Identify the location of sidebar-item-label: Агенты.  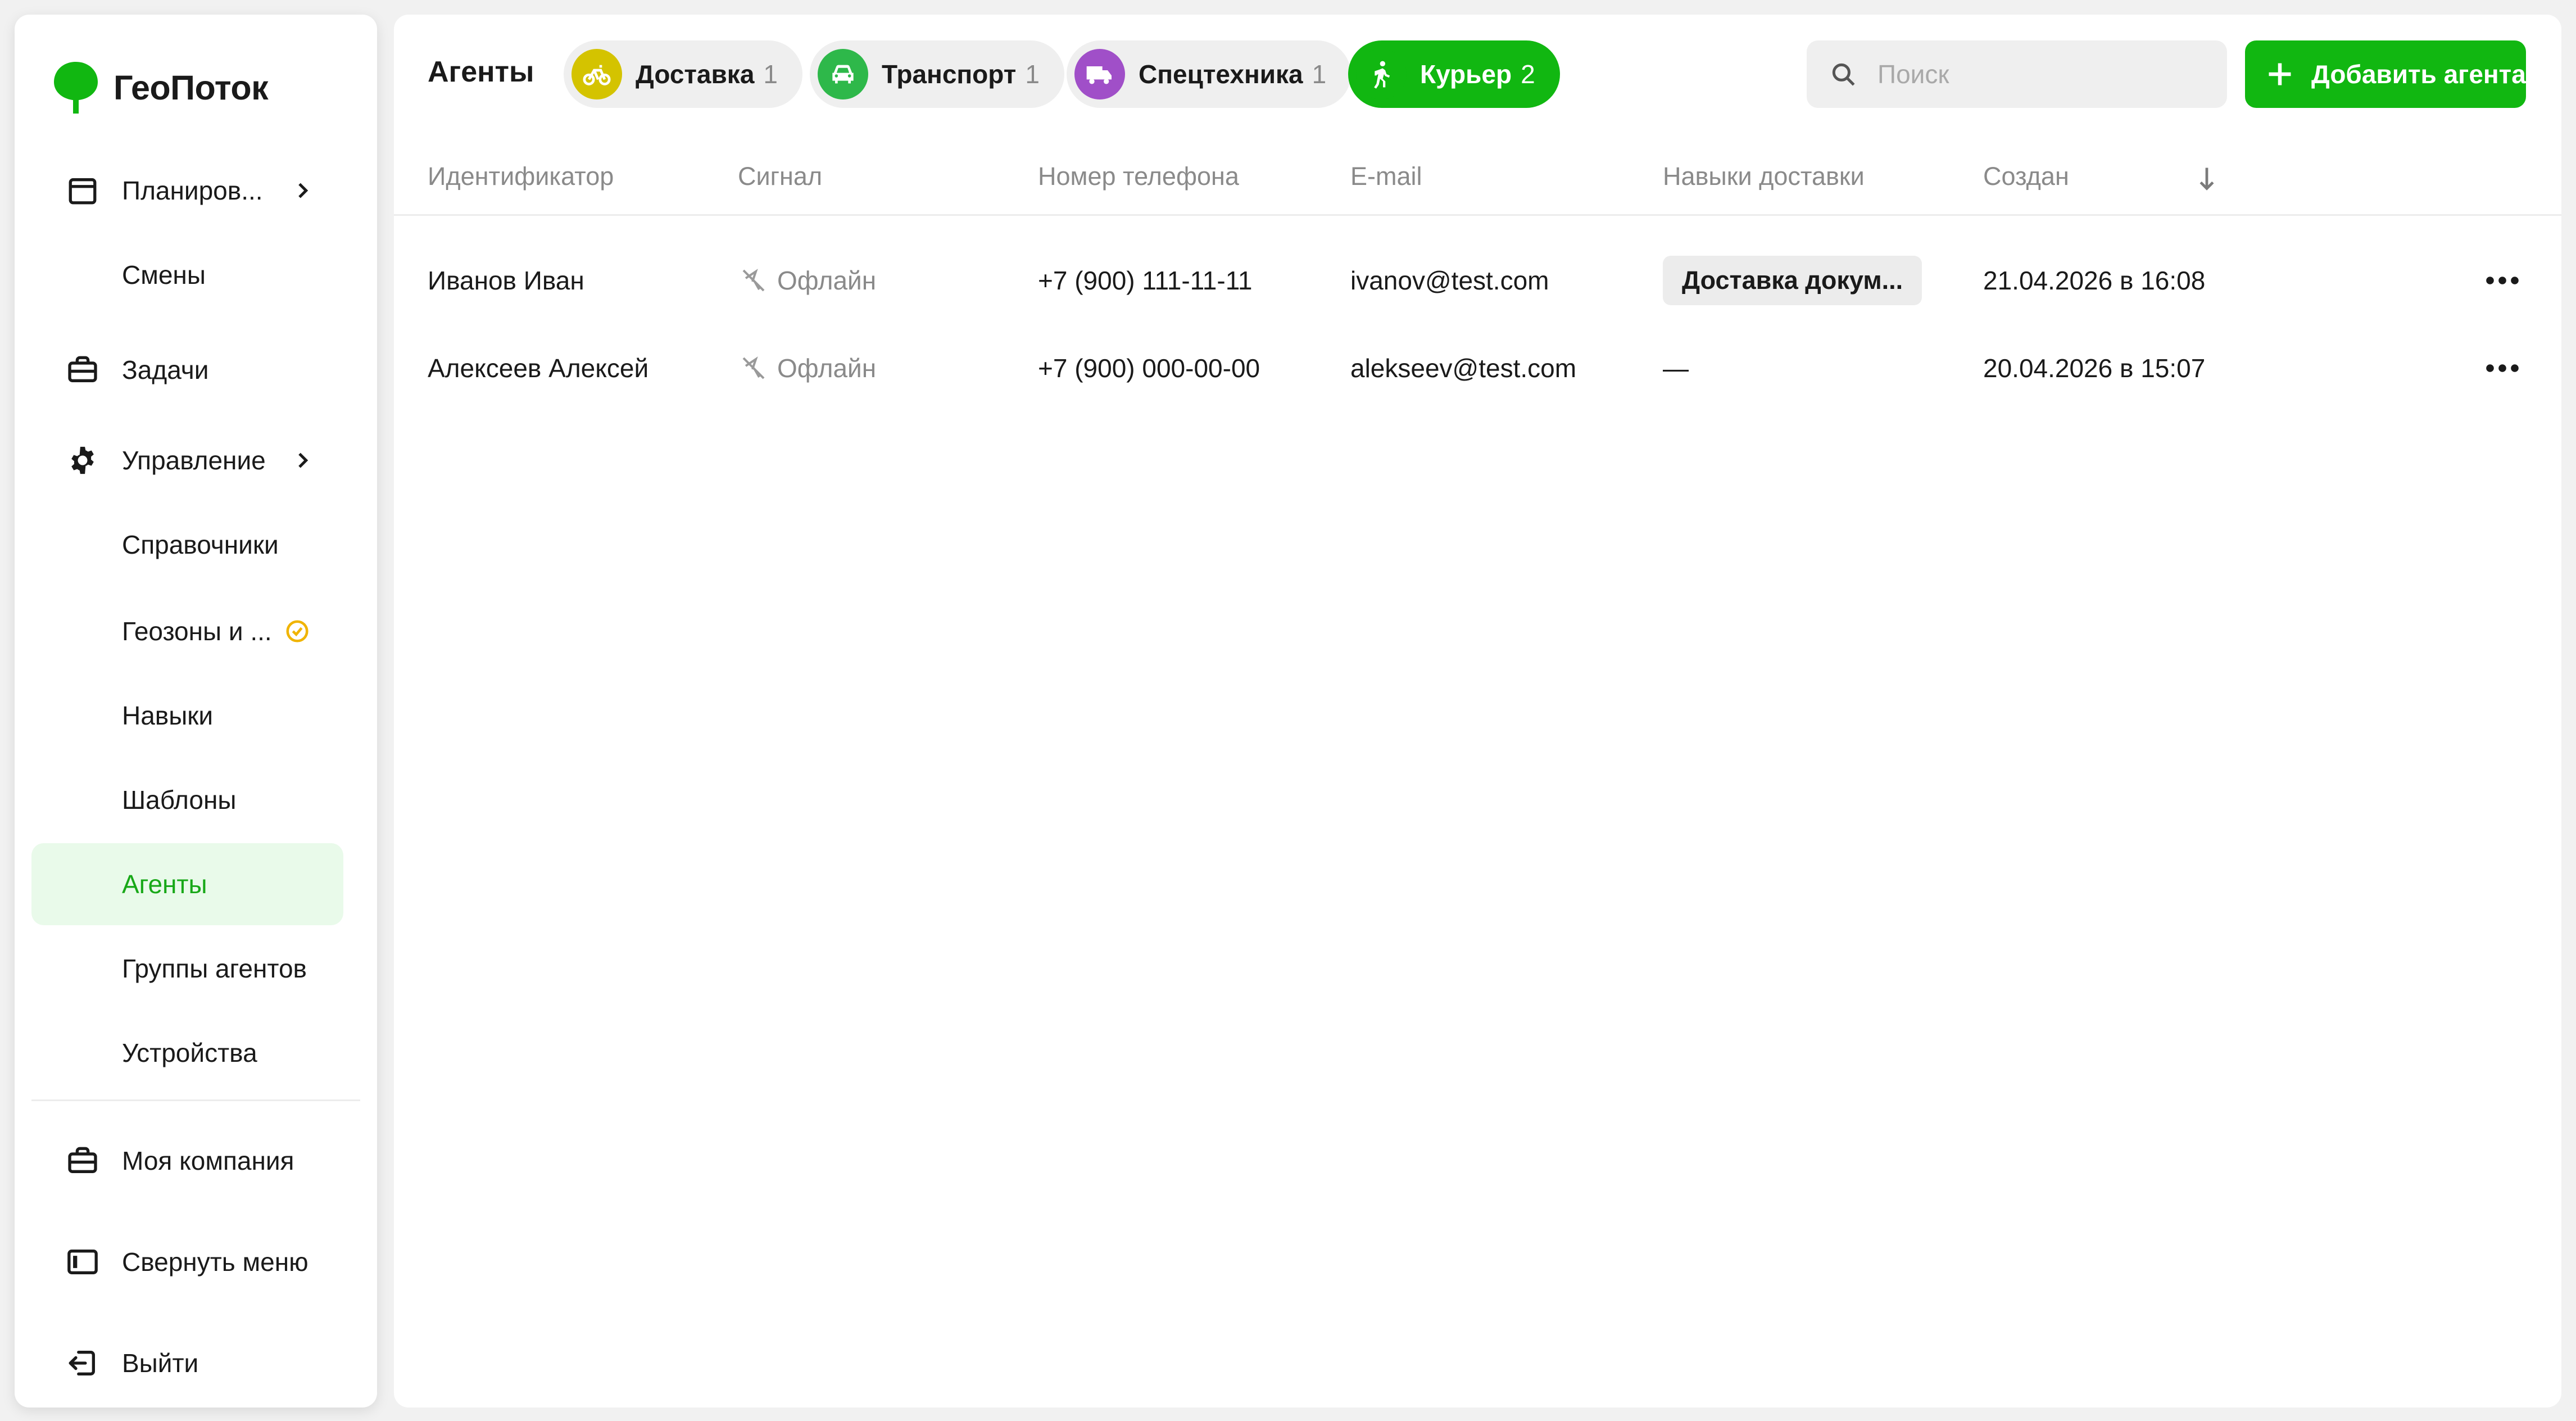
(164, 884).